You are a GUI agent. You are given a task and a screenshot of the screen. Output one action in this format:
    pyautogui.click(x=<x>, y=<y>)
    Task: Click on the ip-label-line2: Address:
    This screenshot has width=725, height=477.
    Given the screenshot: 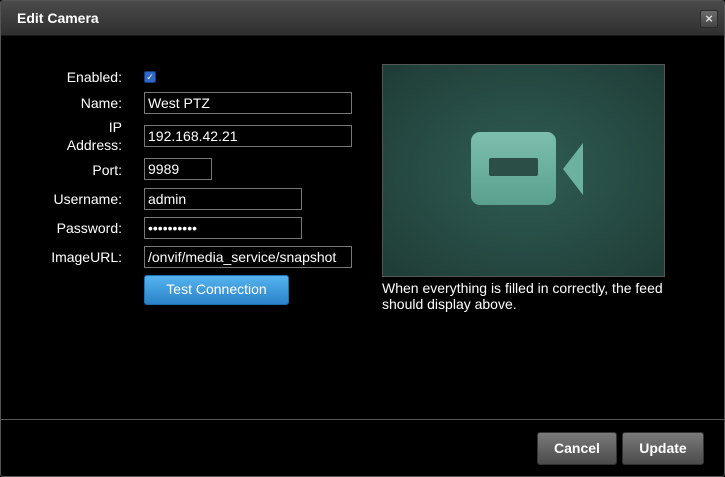 What is the action you would take?
    pyautogui.click(x=94, y=145)
    